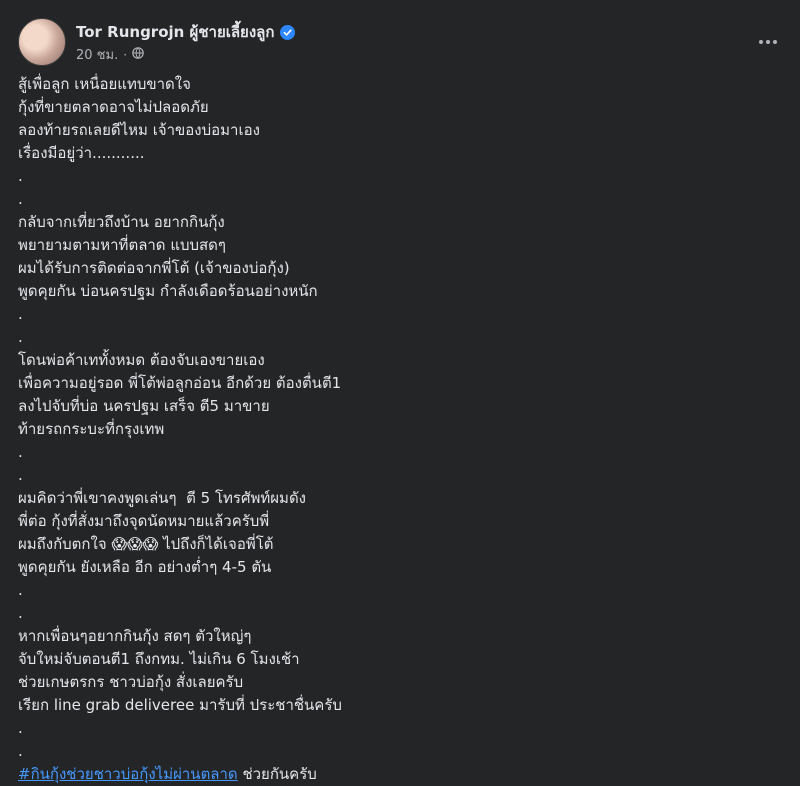 The height and width of the screenshot is (786, 800). I want to click on post-meta: 20 ชม. ·, so click(110, 54).